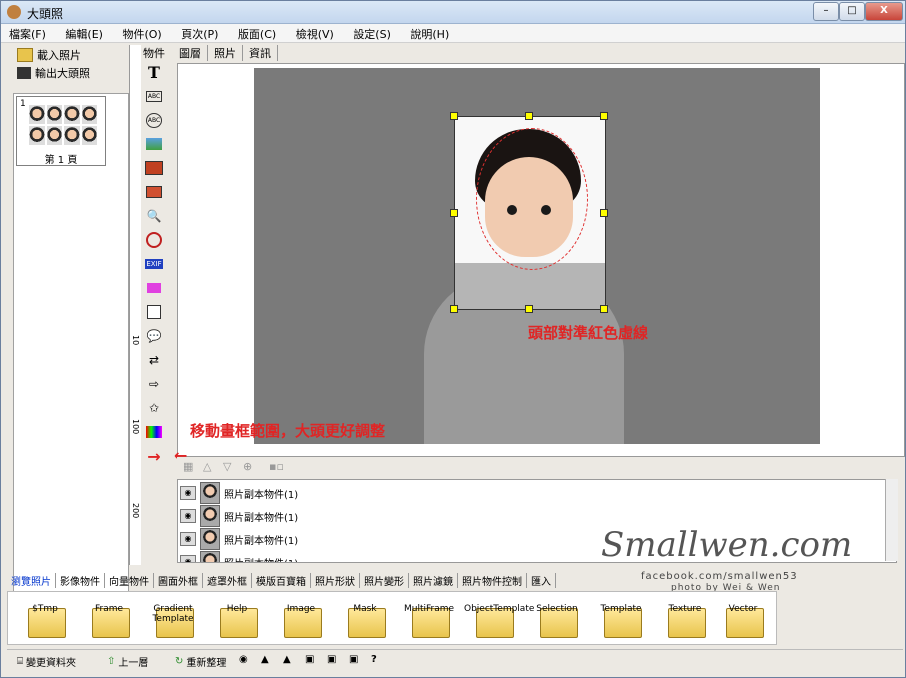 The height and width of the screenshot is (678, 906). What do you see at coordinates (826, 11) in the screenshot?
I see `minimize-button: –` at bounding box center [826, 11].